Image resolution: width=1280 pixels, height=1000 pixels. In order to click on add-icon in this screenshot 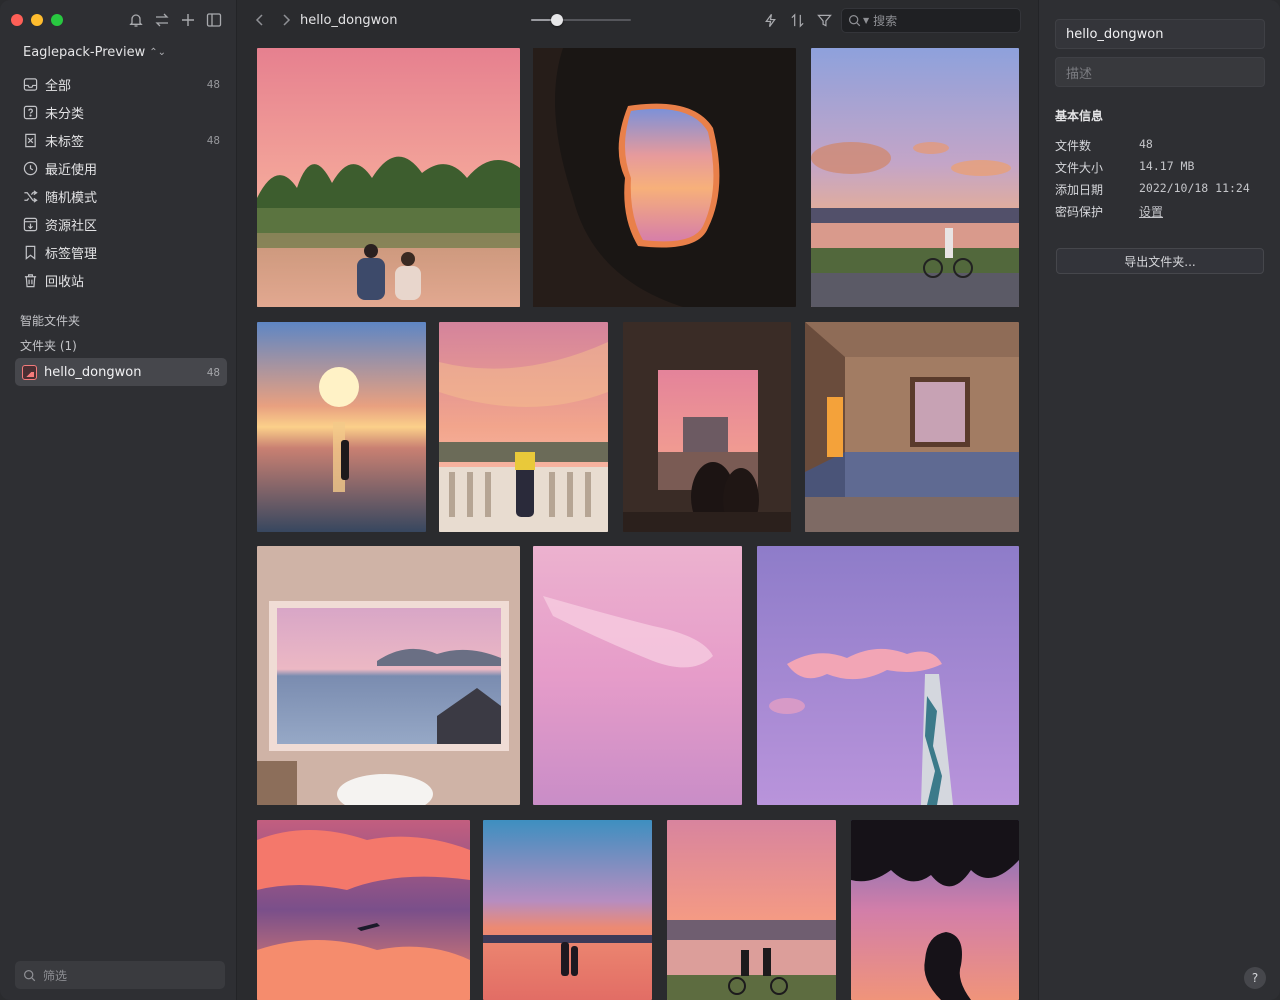, I will do `click(188, 20)`.